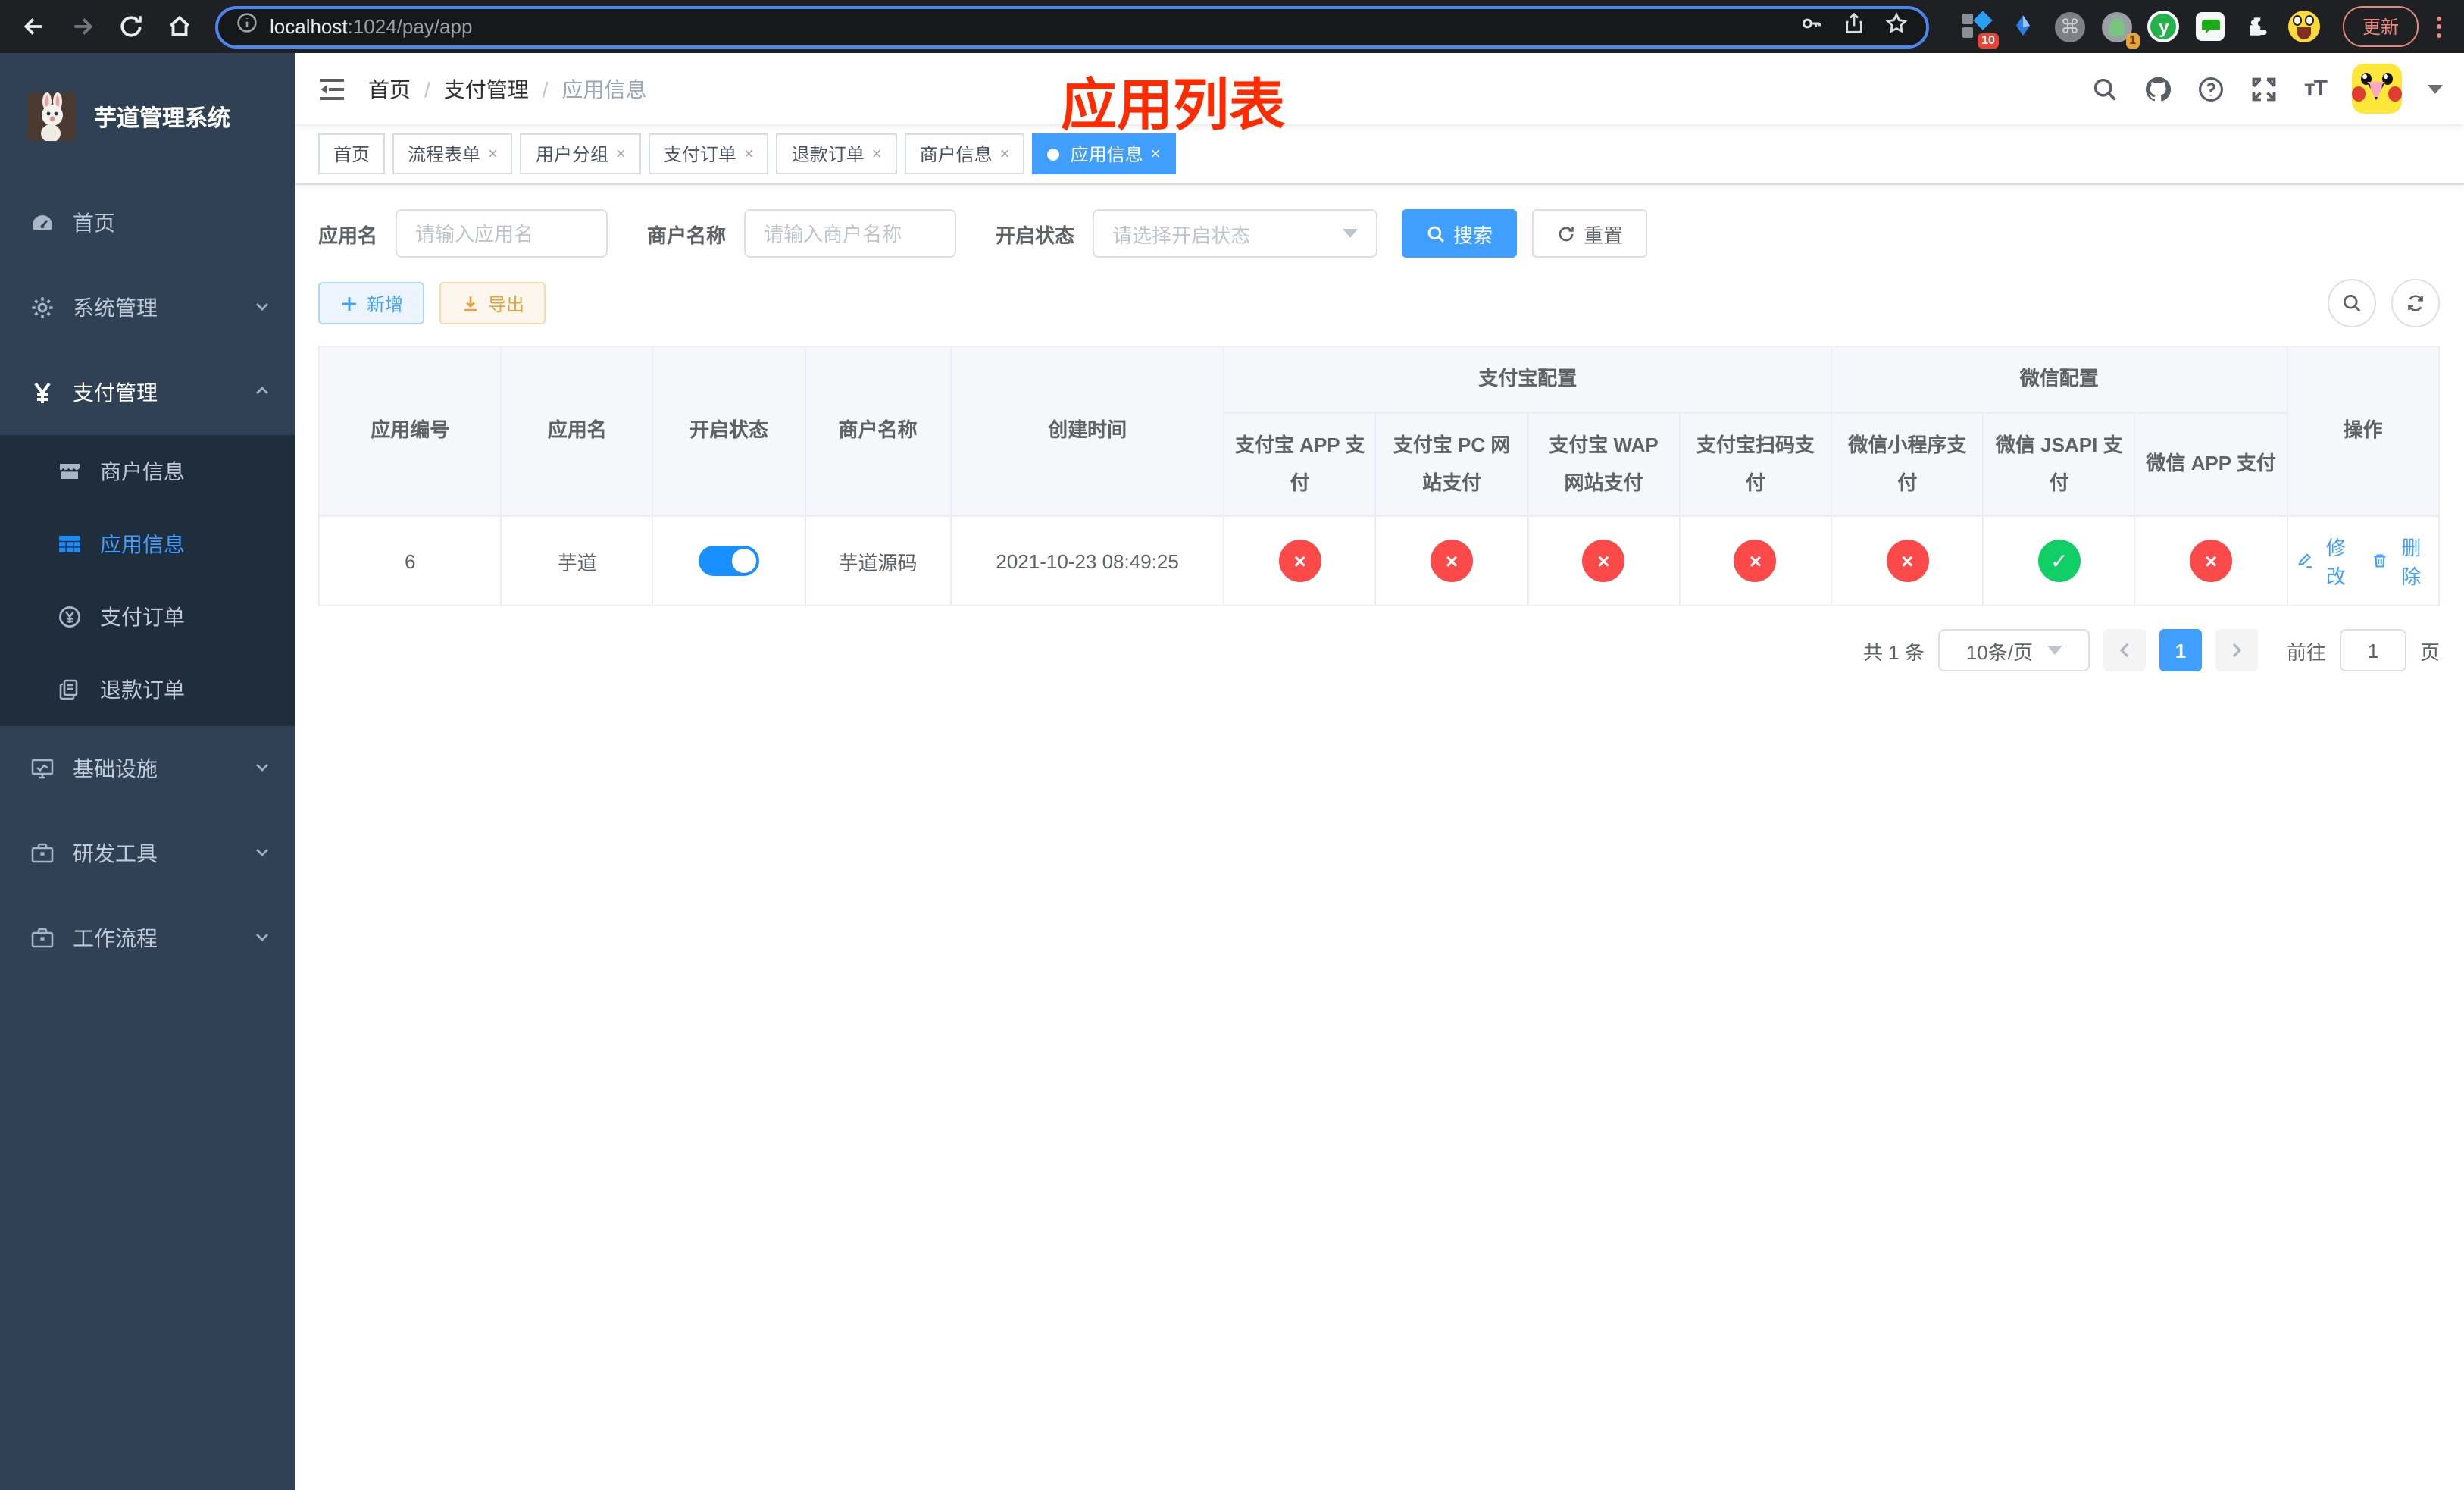 Image resolution: width=2464 pixels, height=1490 pixels. What do you see at coordinates (2236, 650) in the screenshot?
I see `next-page-button` at bounding box center [2236, 650].